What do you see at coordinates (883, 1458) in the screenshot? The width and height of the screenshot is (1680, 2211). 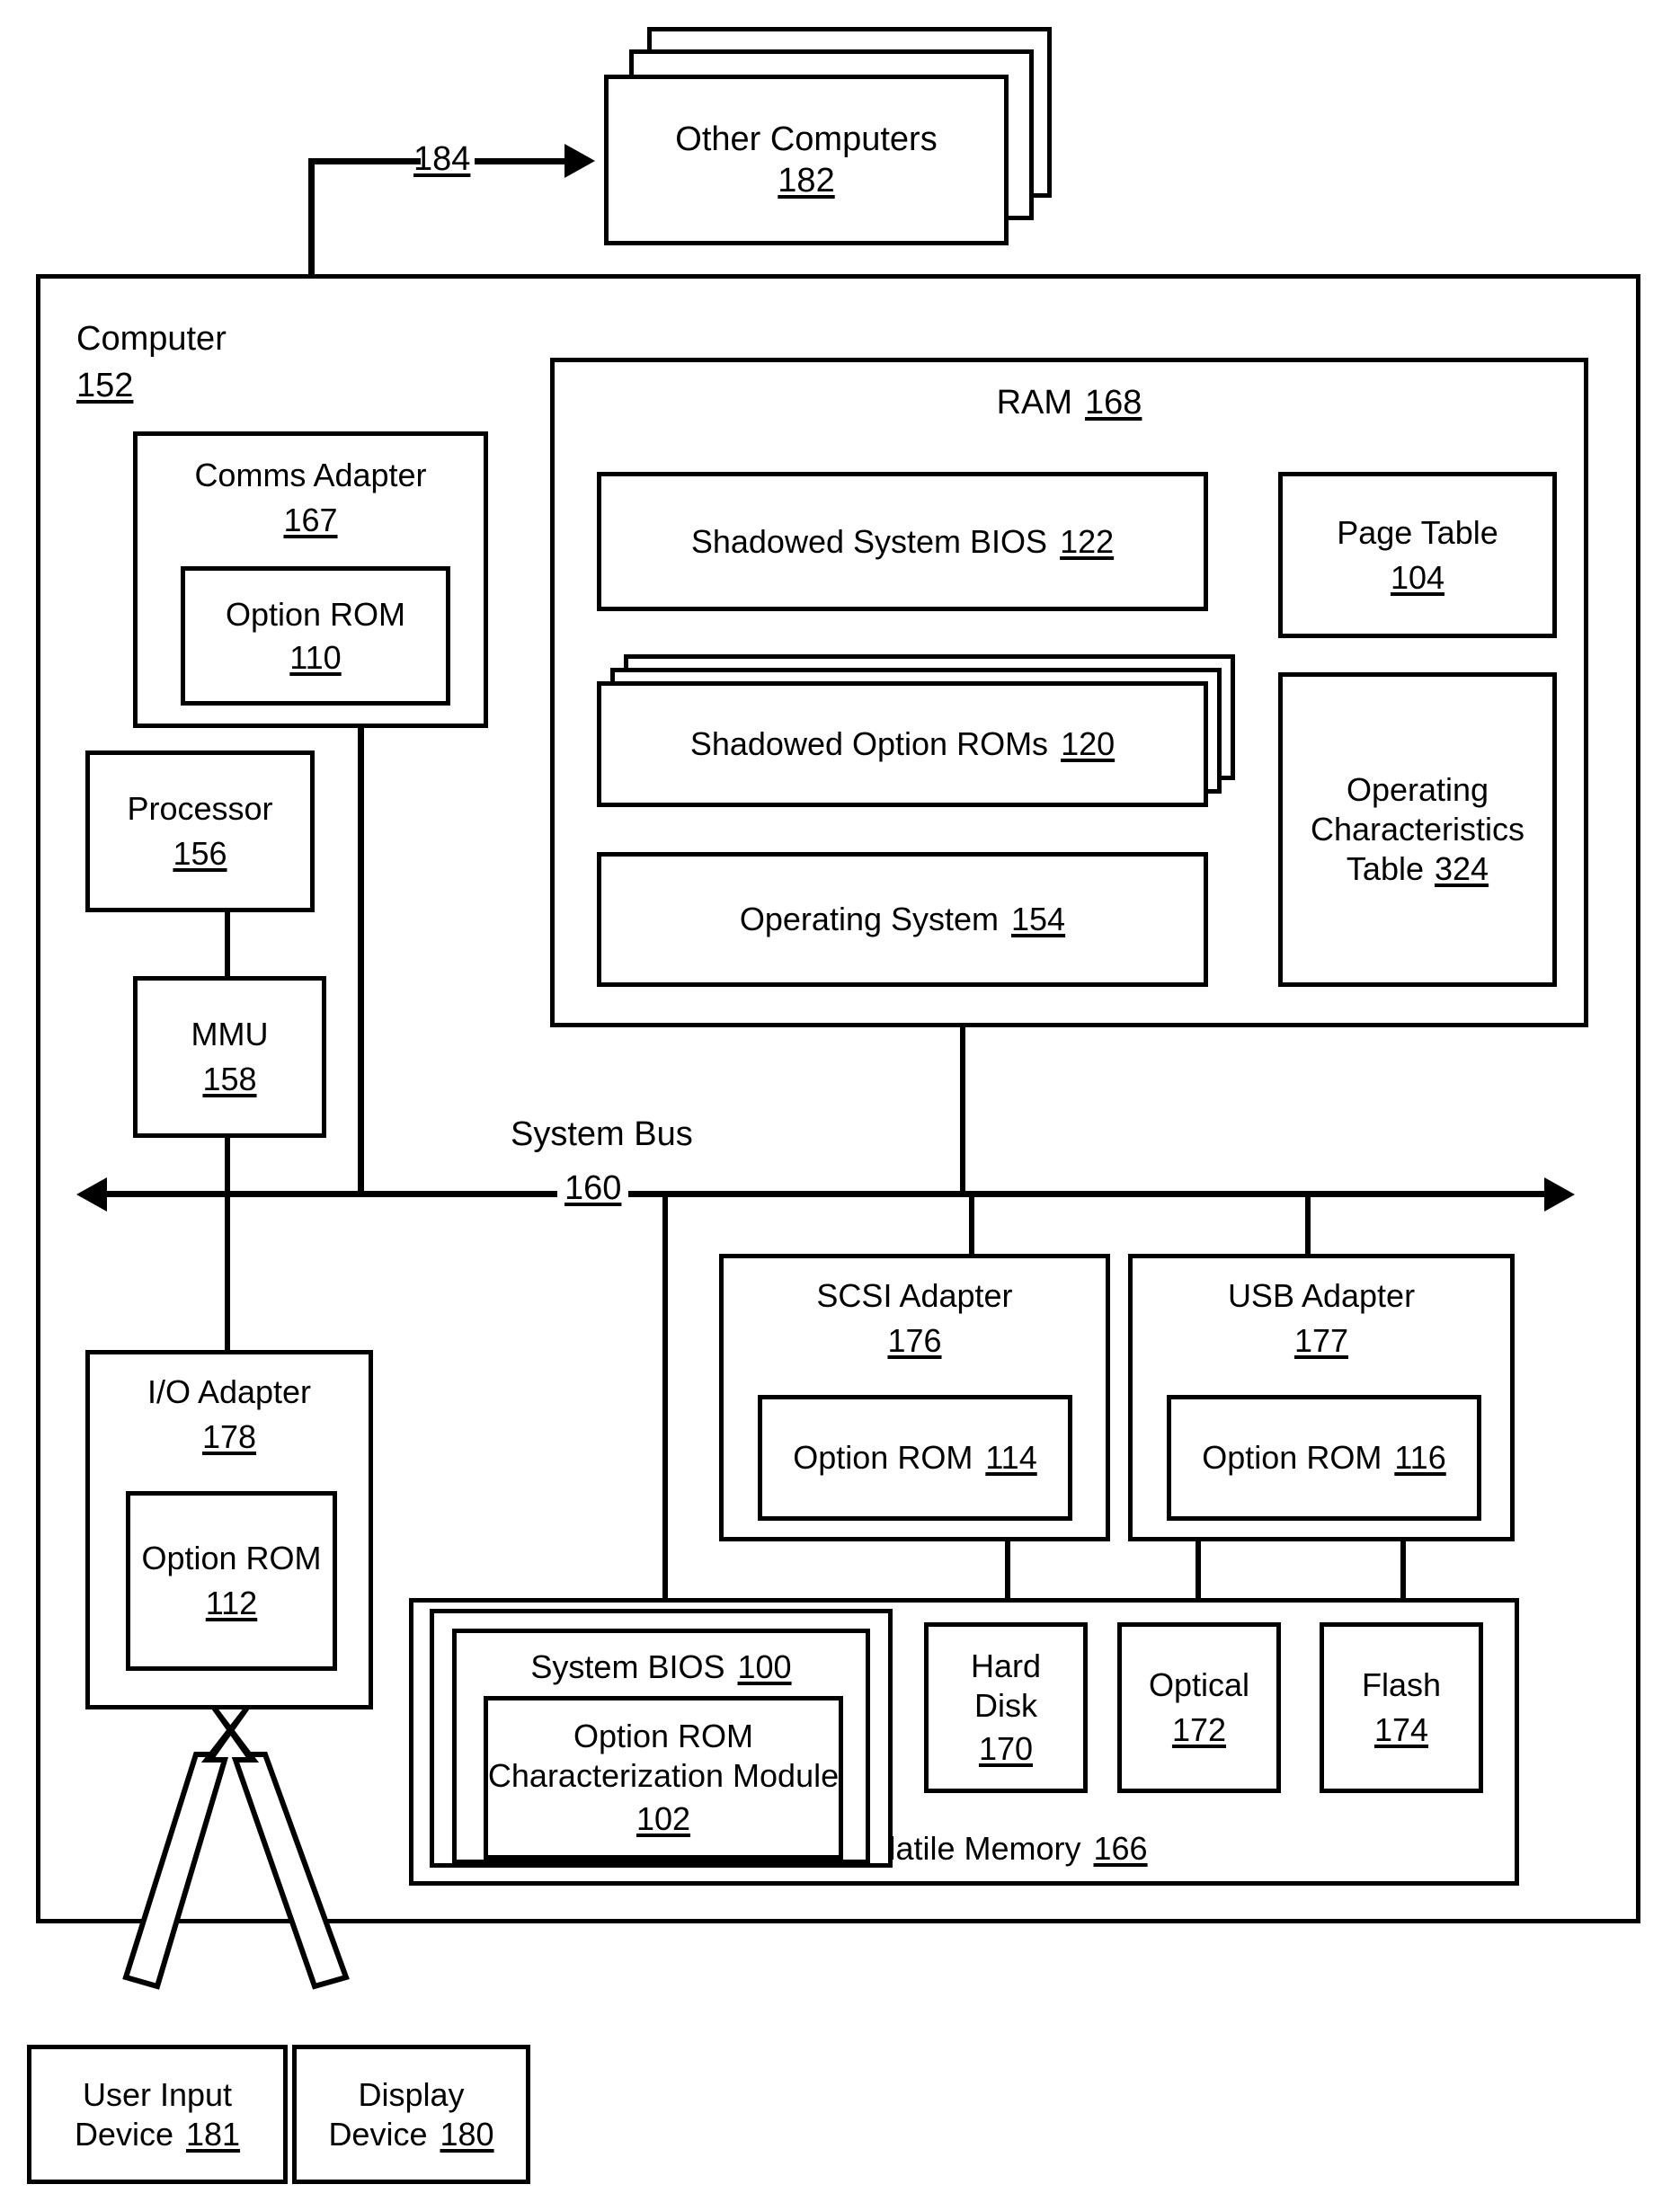 I see `scsi-option-rom-label: Option ROM` at bounding box center [883, 1458].